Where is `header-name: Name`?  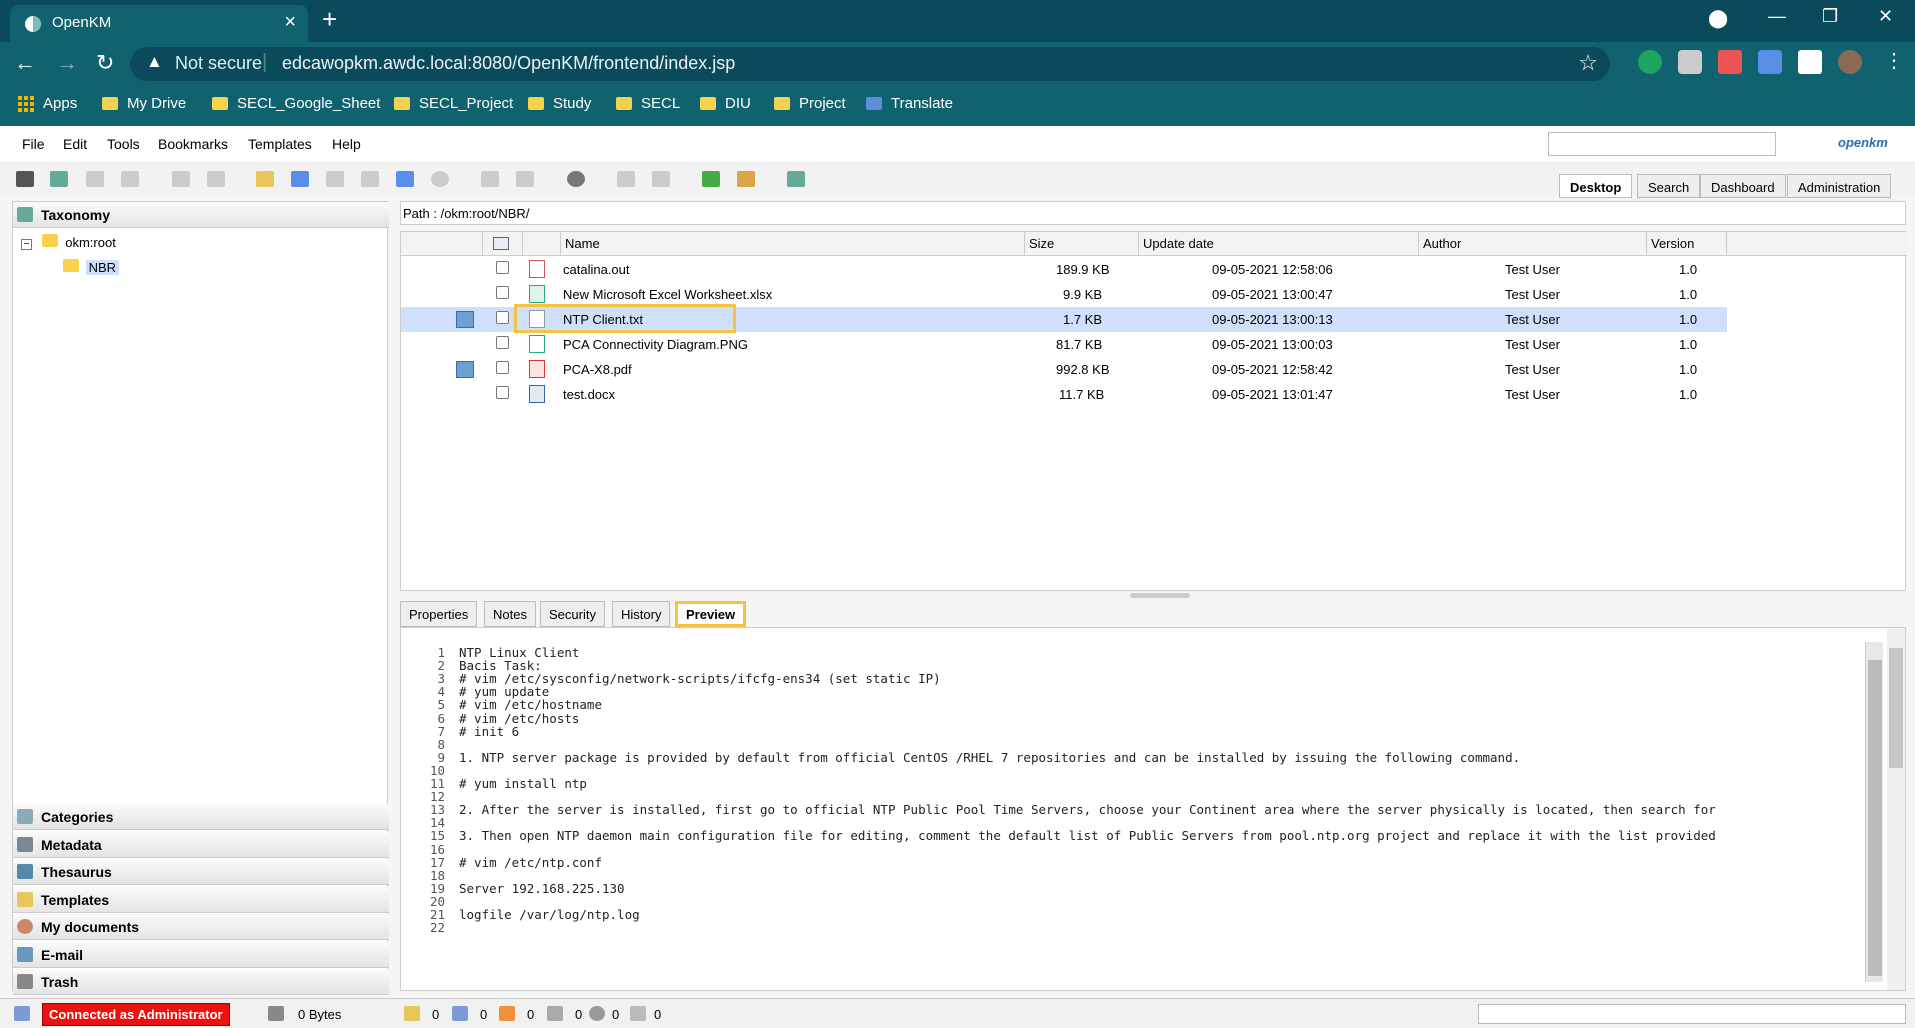 header-name: Name is located at coordinates (793, 244).